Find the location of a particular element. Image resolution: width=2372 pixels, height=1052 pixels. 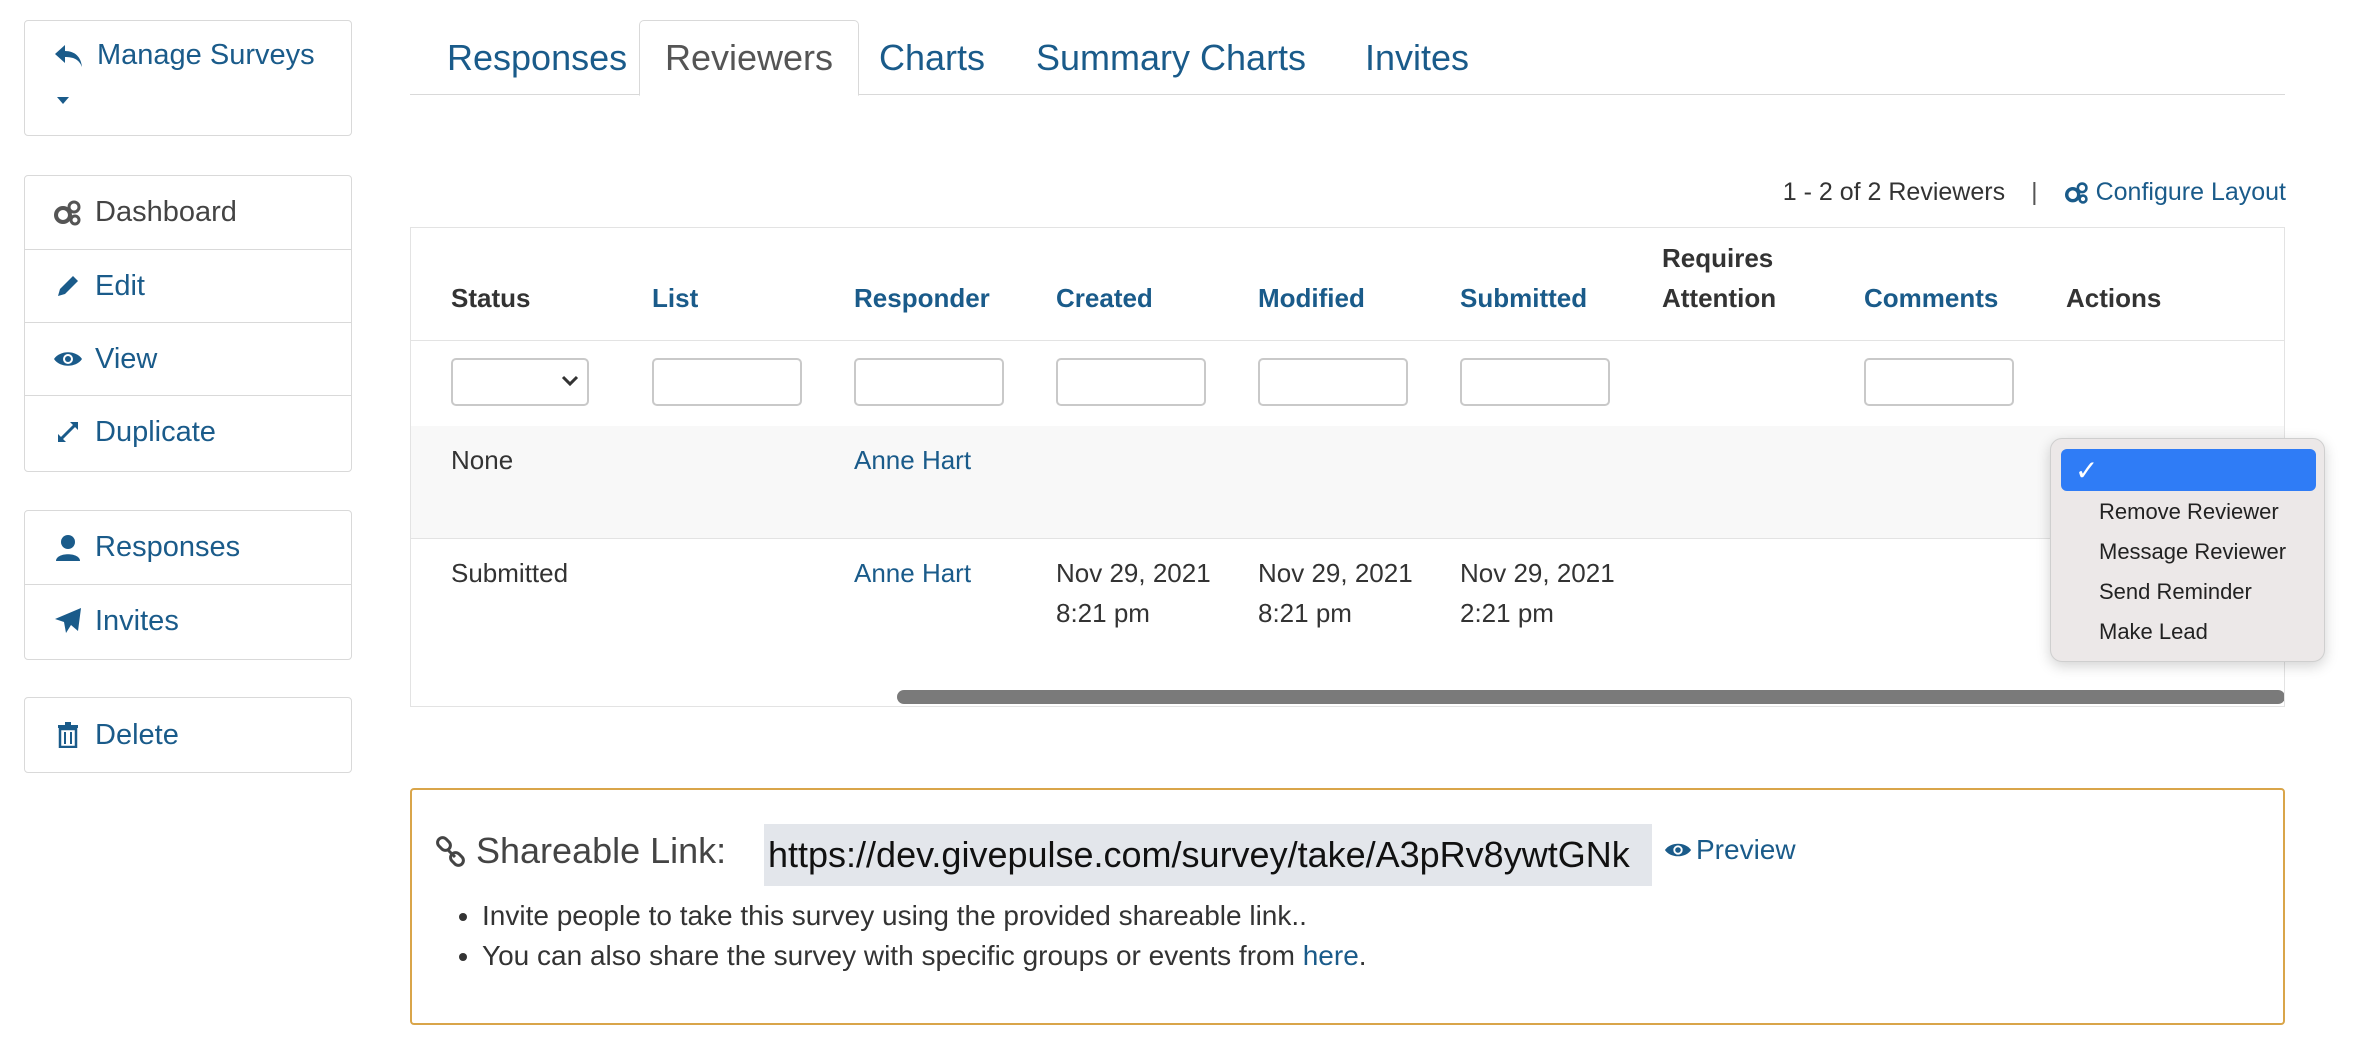

instruction-end: . is located at coordinates (1362, 955).